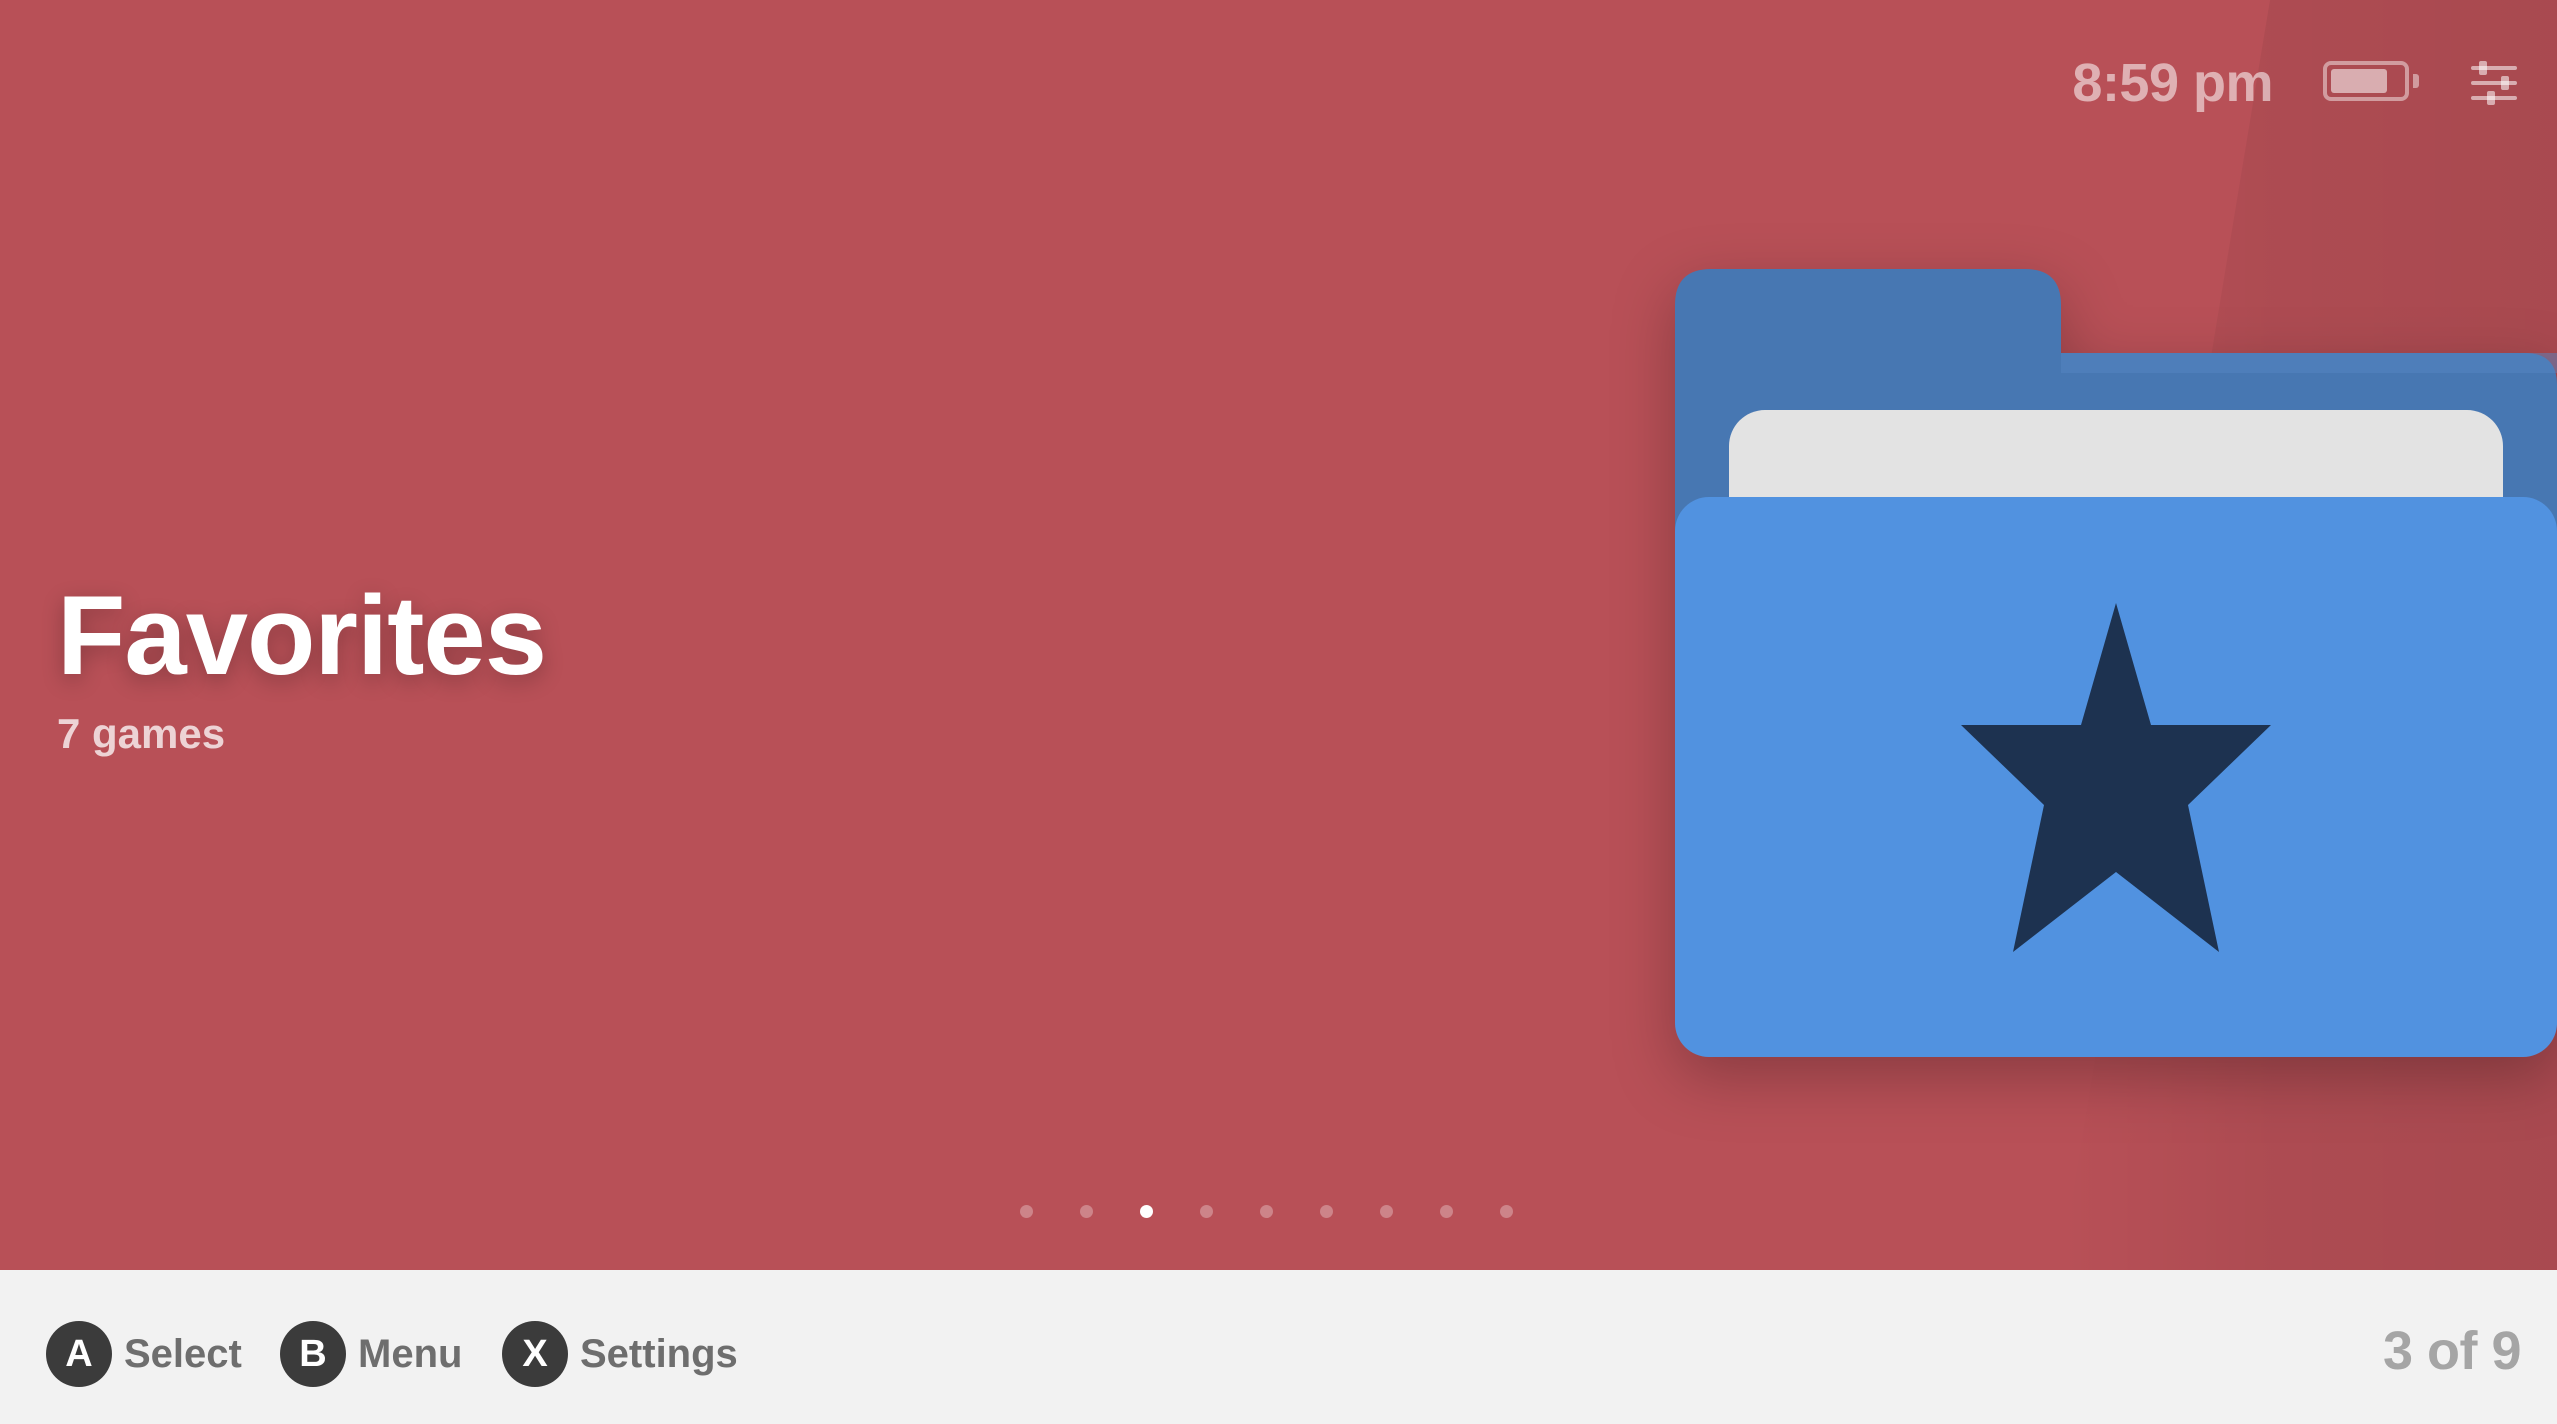  I want to click on battery-icon, so click(2371, 83).